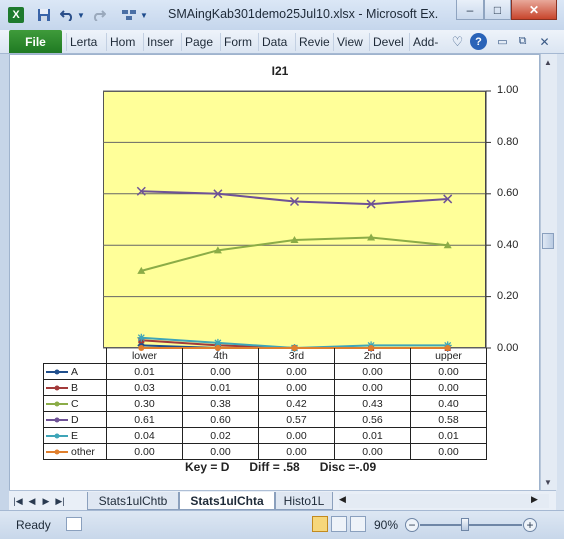  What do you see at coordinates (412, 525) in the screenshot?
I see `zoom-out-button: −` at bounding box center [412, 525].